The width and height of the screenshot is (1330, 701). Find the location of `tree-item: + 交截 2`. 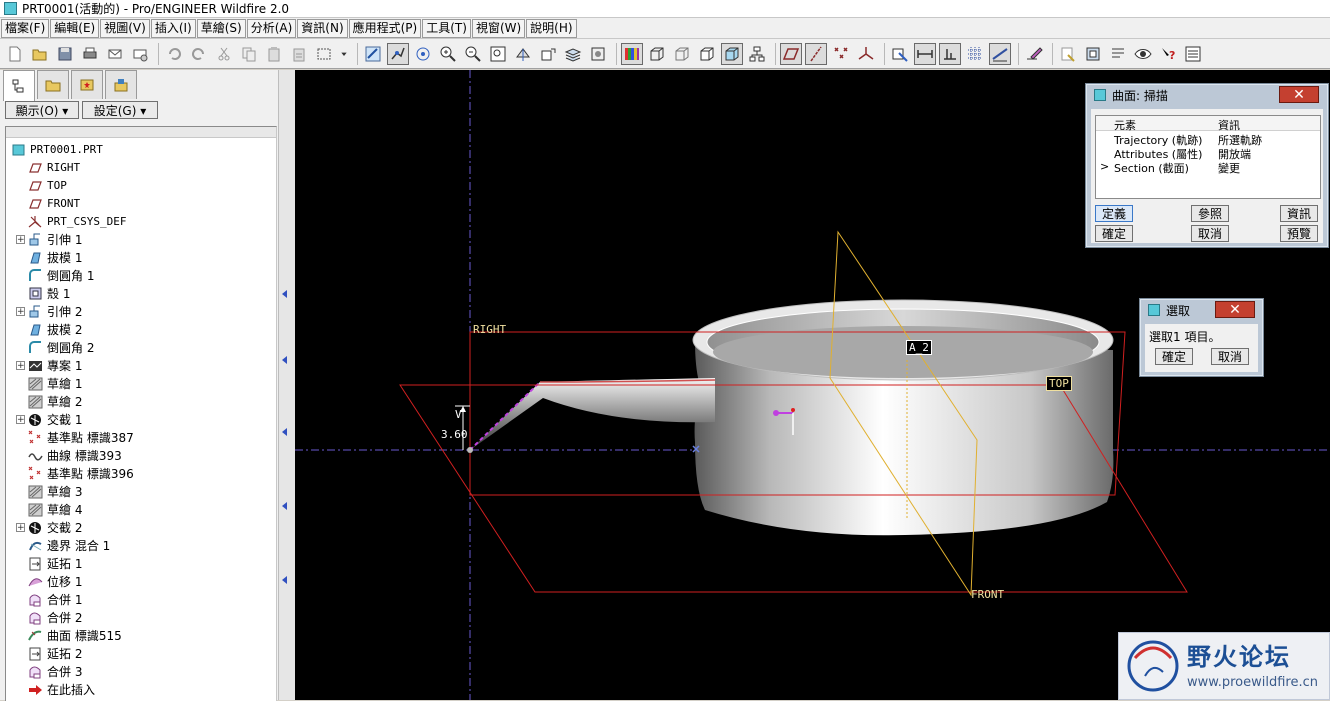

tree-item: + 交截 2 is located at coordinates (49, 527).